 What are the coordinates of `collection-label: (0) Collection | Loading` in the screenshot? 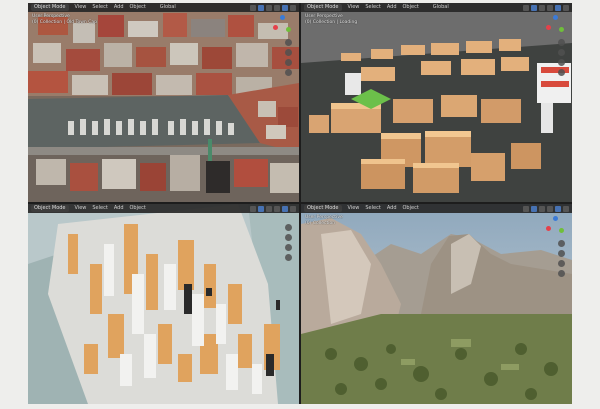 It's located at (331, 22).